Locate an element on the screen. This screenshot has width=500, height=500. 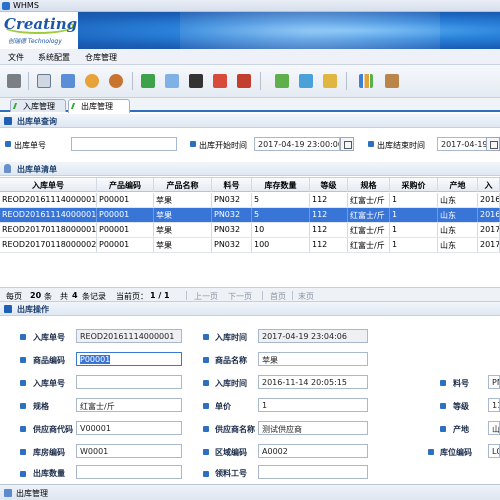
supplier-code-label: 供应商代码 is located at coordinates (53, 429).